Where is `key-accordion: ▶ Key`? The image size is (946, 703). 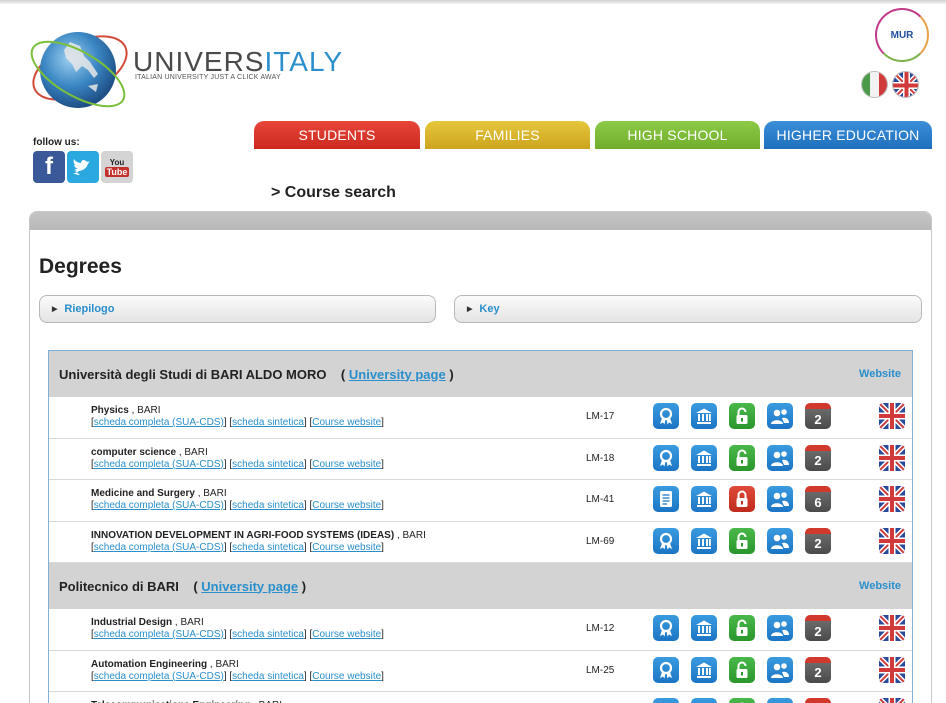
key-accordion: ▶ Key is located at coordinates (688, 309).